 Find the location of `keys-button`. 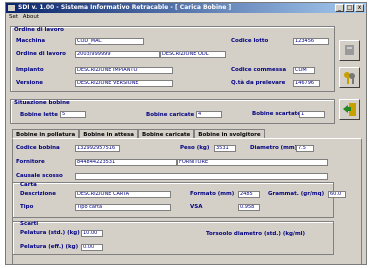

keys-button is located at coordinates (349, 77).